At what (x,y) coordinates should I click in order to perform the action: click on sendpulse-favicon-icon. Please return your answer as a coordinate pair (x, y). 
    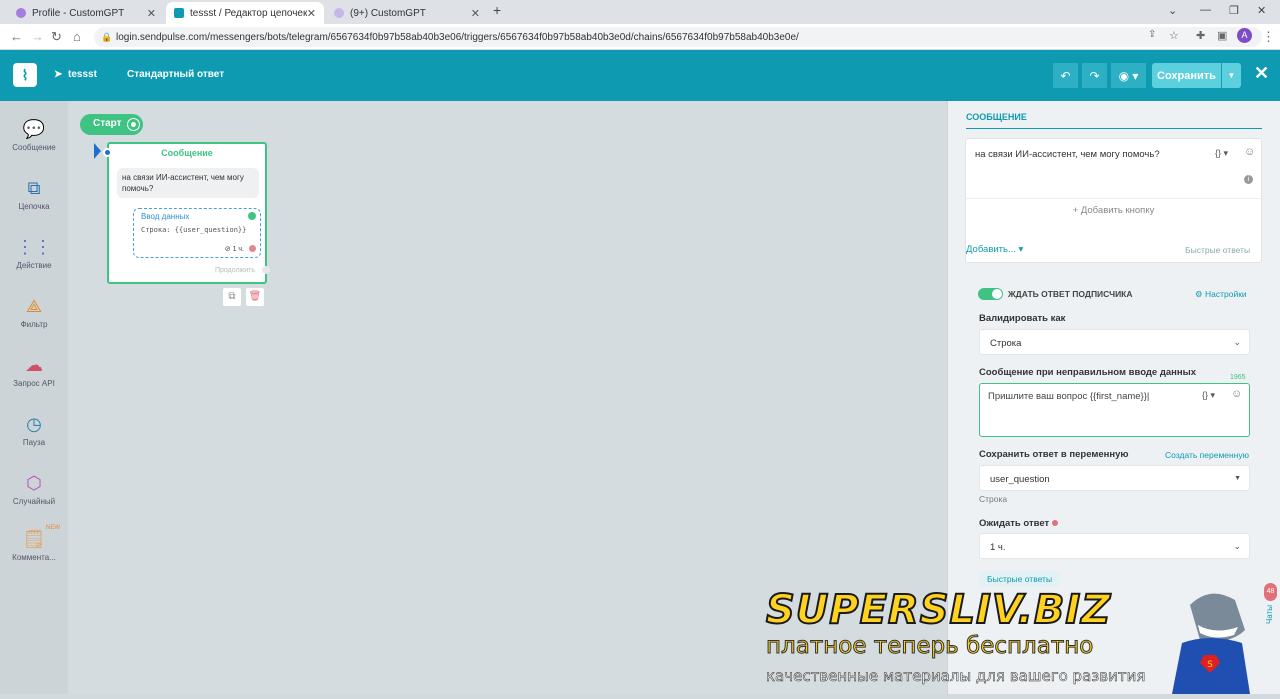
    Looking at the image, I should click on (179, 13).